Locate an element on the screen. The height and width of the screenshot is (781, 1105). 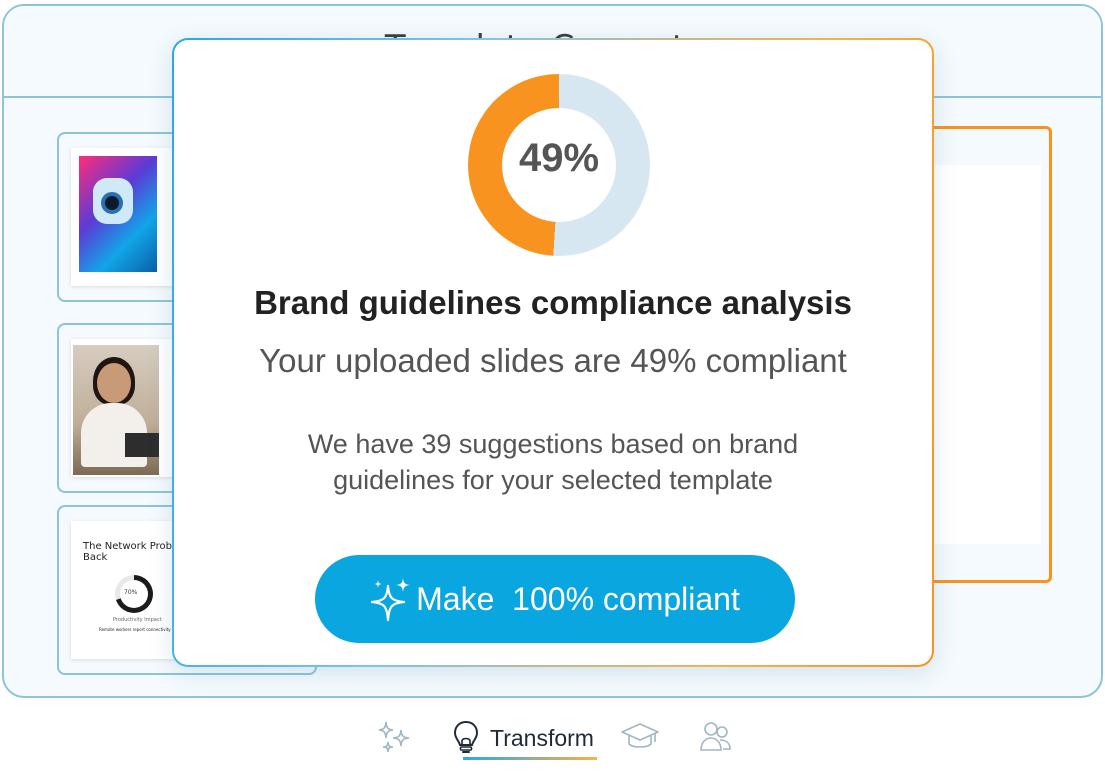
slide-title-line2: Back is located at coordinates (95, 557).